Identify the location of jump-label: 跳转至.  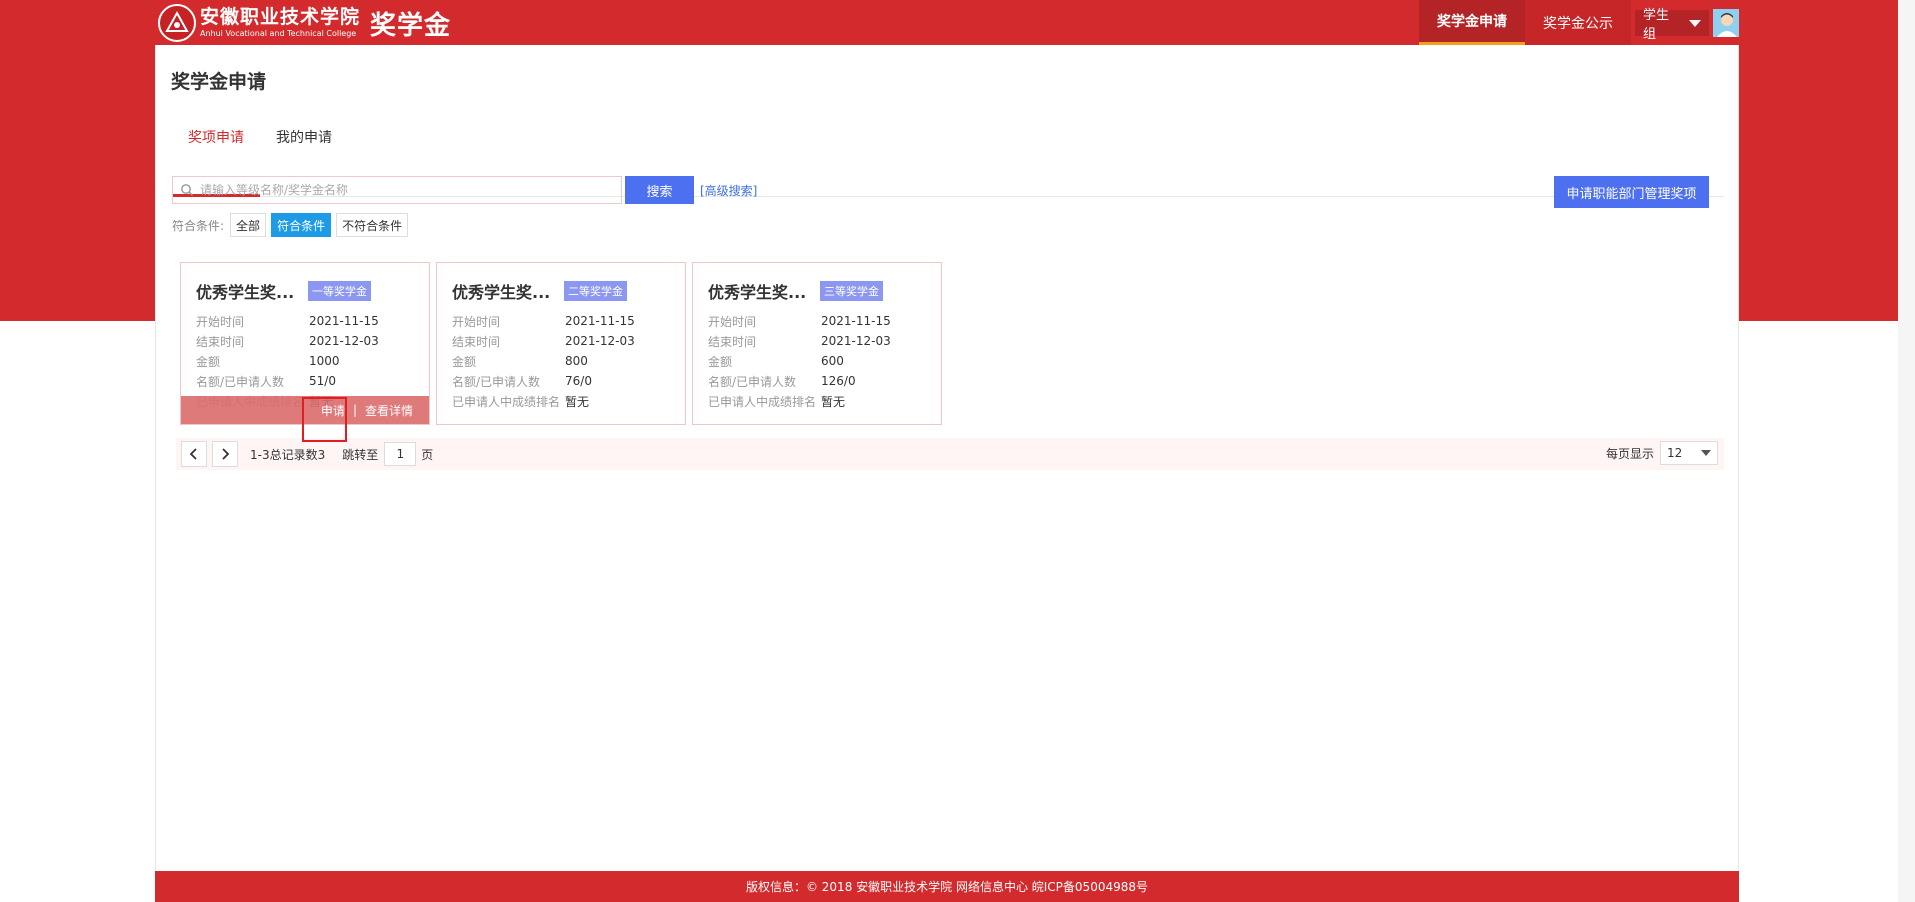
(360, 454).